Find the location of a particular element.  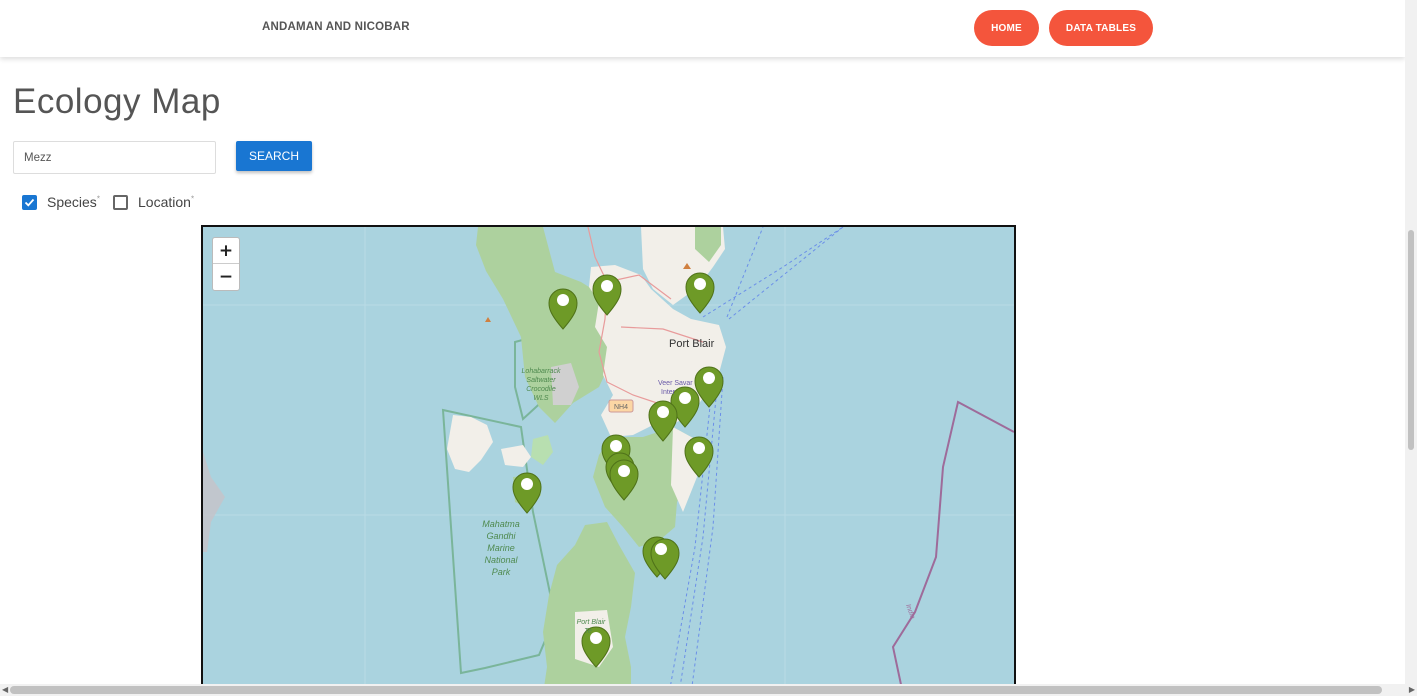

check-icon is located at coordinates (29, 202).